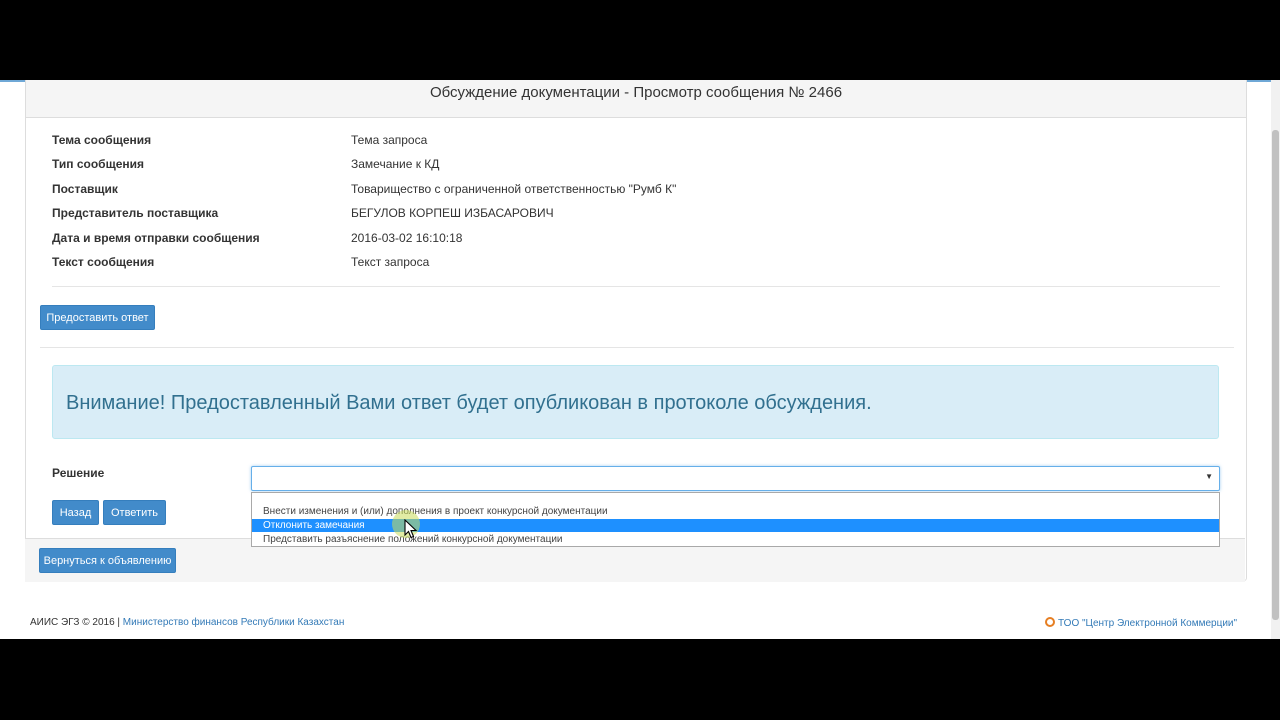 The width and height of the screenshot is (1280, 720). What do you see at coordinates (156, 238) in the screenshot?
I see `detail-label: Дата и время отправки сообщения` at bounding box center [156, 238].